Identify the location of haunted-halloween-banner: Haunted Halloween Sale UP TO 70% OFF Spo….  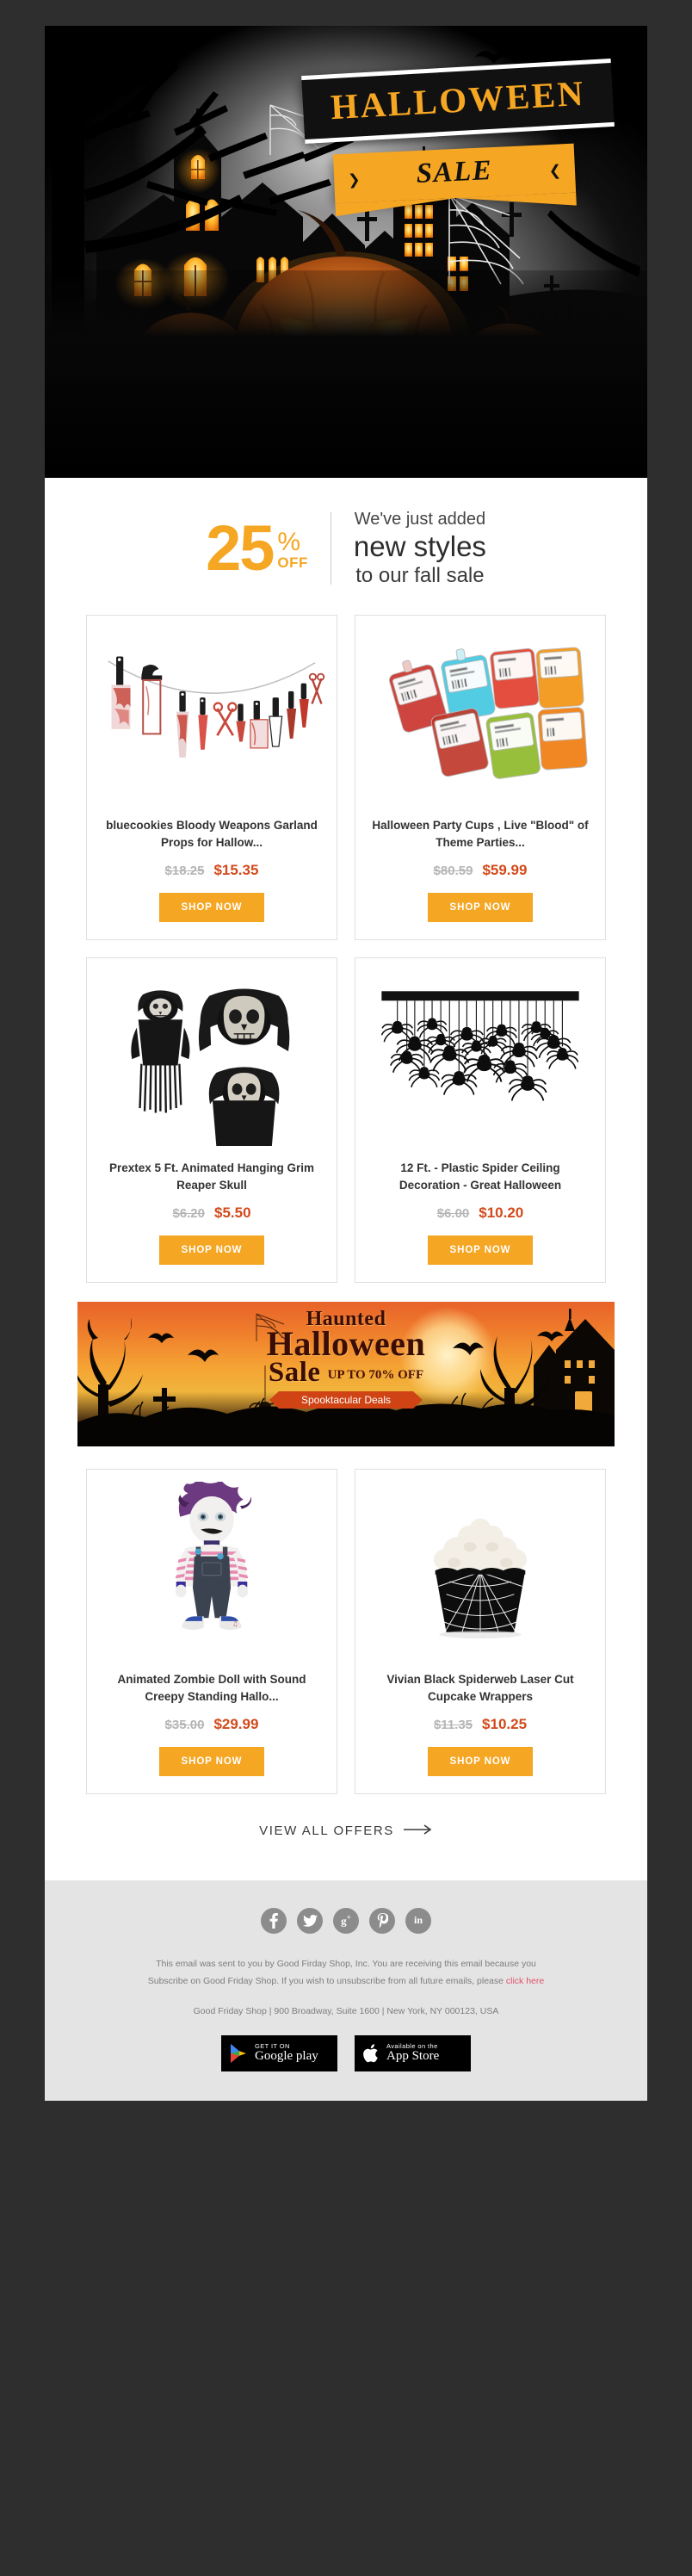
(346, 1373).